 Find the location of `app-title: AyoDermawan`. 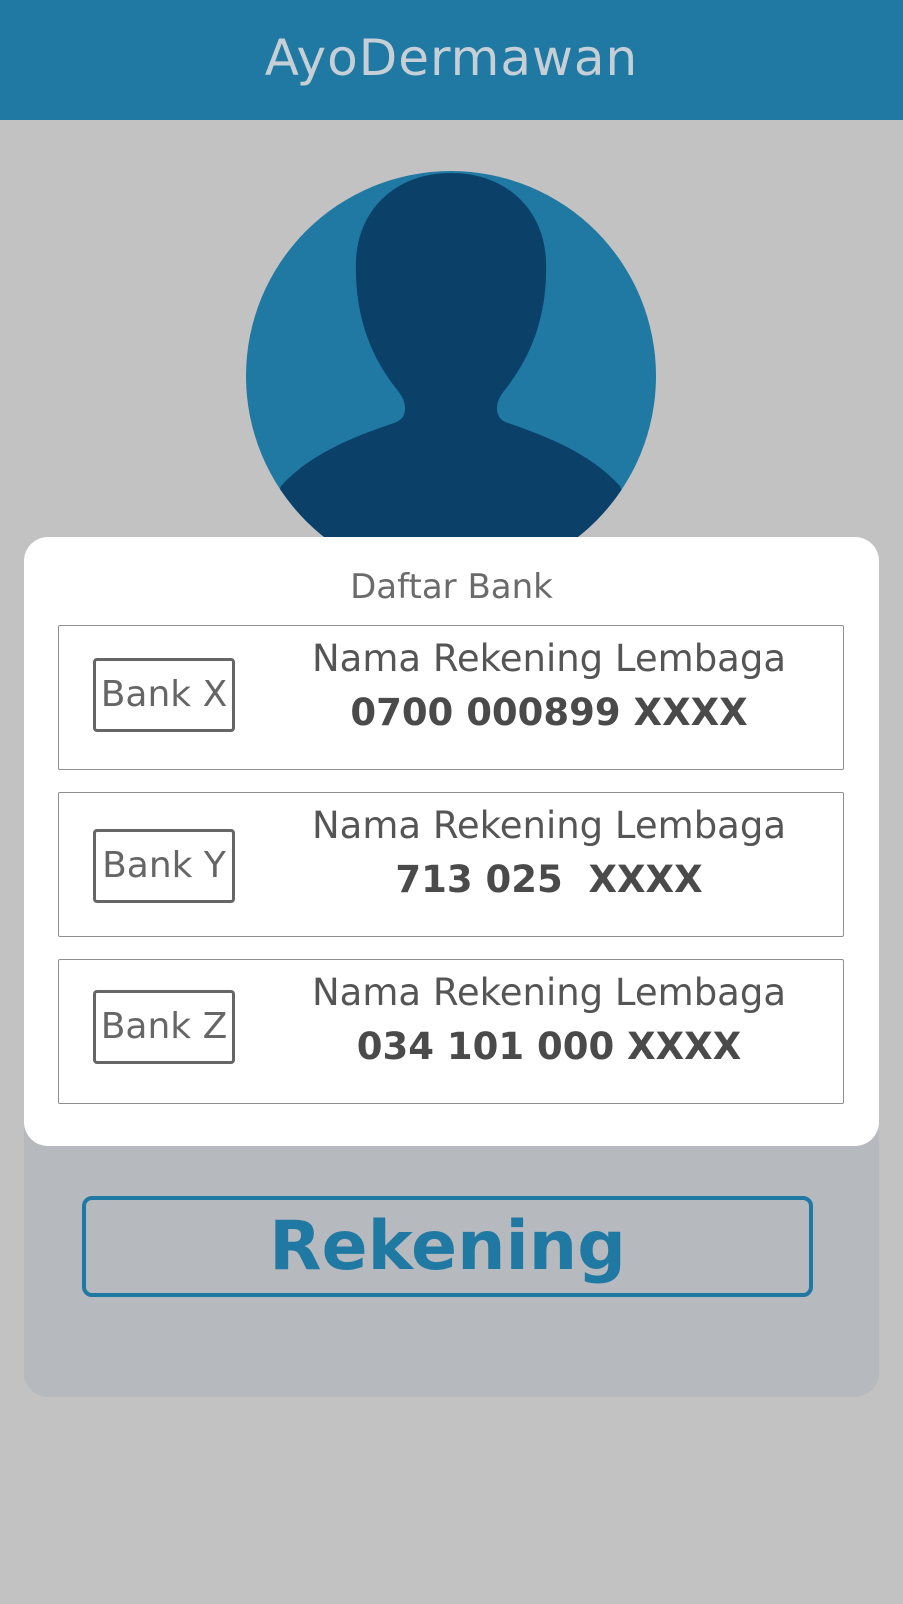

app-title: AyoDermawan is located at coordinates (451, 58).